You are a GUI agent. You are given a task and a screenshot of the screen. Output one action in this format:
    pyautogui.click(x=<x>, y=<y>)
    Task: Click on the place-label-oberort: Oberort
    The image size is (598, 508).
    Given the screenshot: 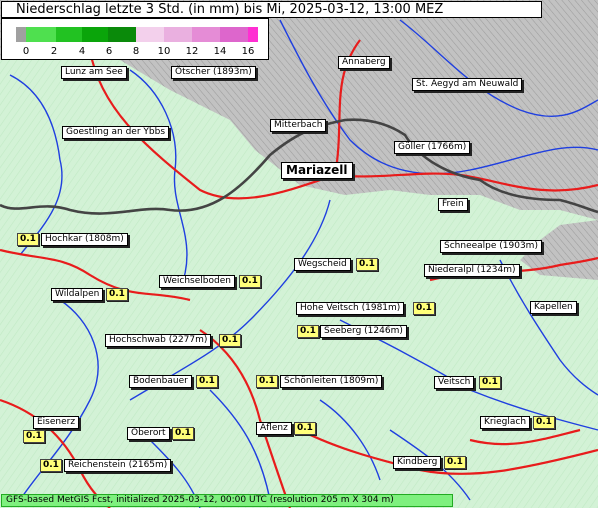 What is the action you would take?
    pyautogui.click(x=148, y=433)
    